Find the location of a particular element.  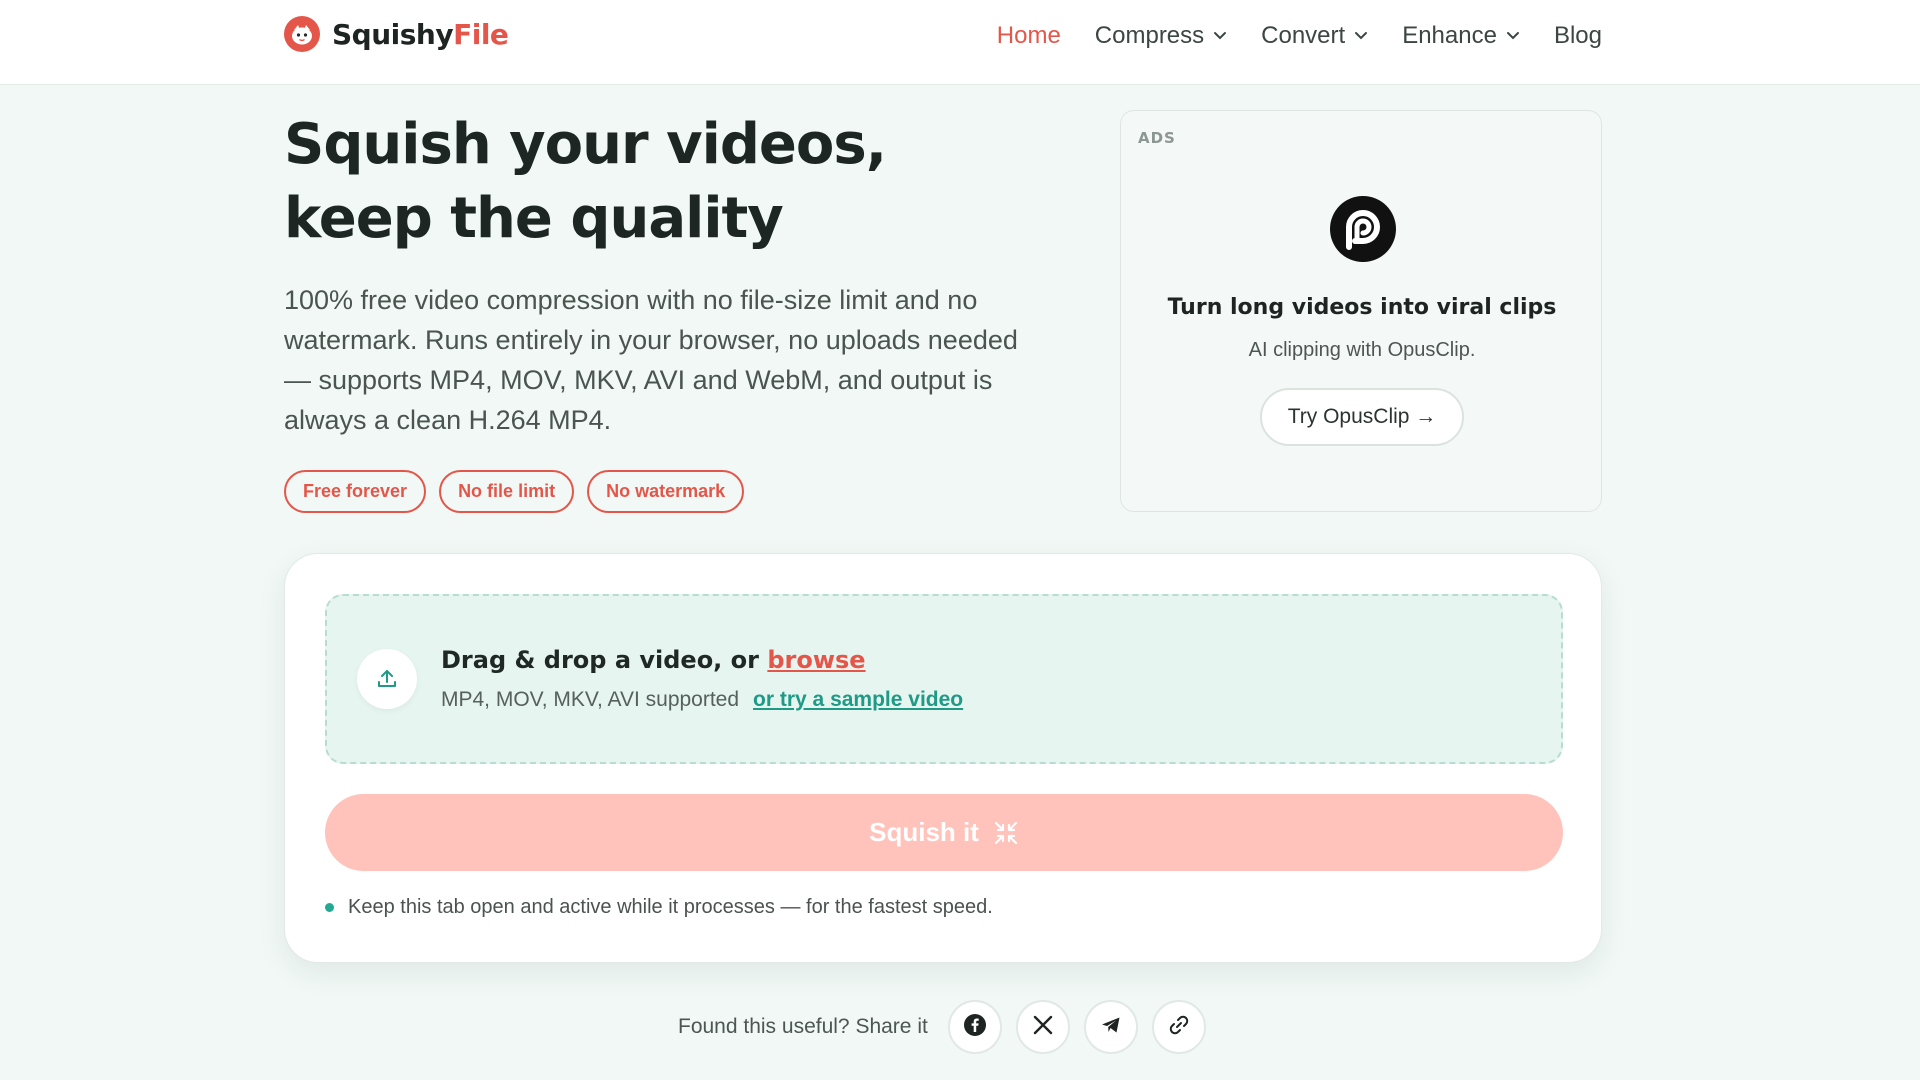

nav-item-label: Blog is located at coordinates (1577, 35).